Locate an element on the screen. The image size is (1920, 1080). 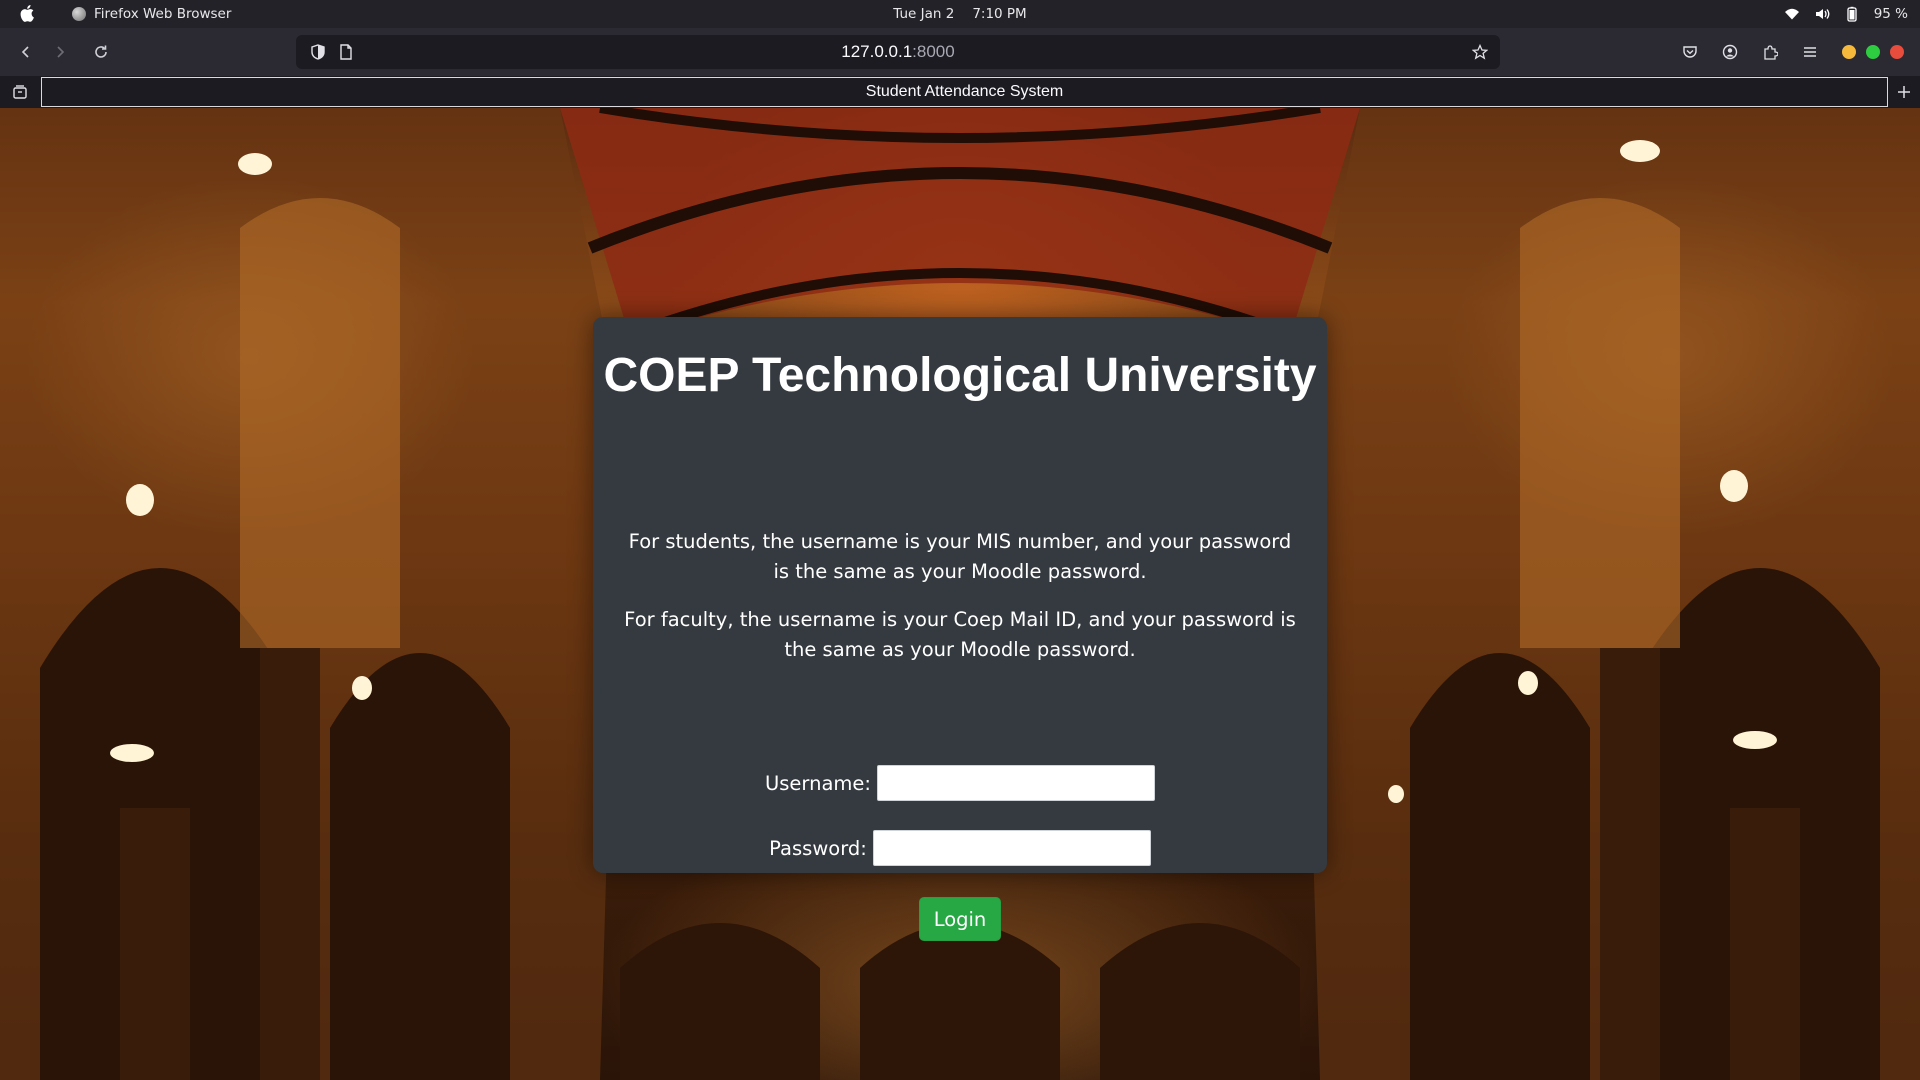
active-app-name: Firefox Web Browser is located at coordinates (163, 14).